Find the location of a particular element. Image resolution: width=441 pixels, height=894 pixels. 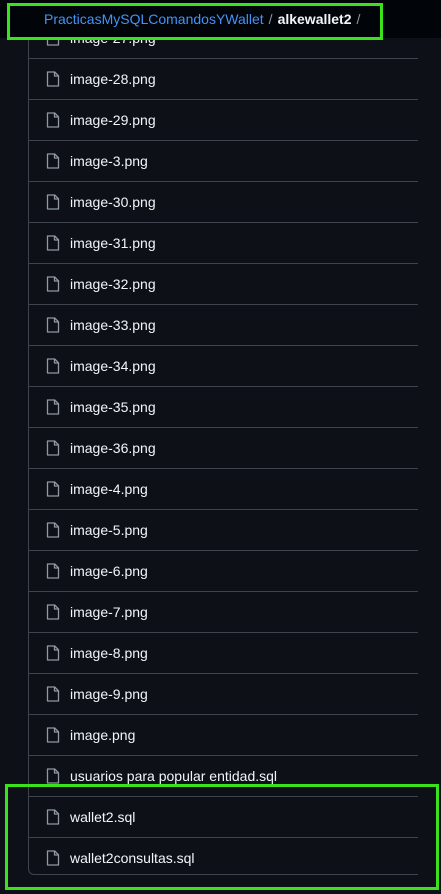

file-name-link: wallet2consultas.sql is located at coordinates (132, 856).